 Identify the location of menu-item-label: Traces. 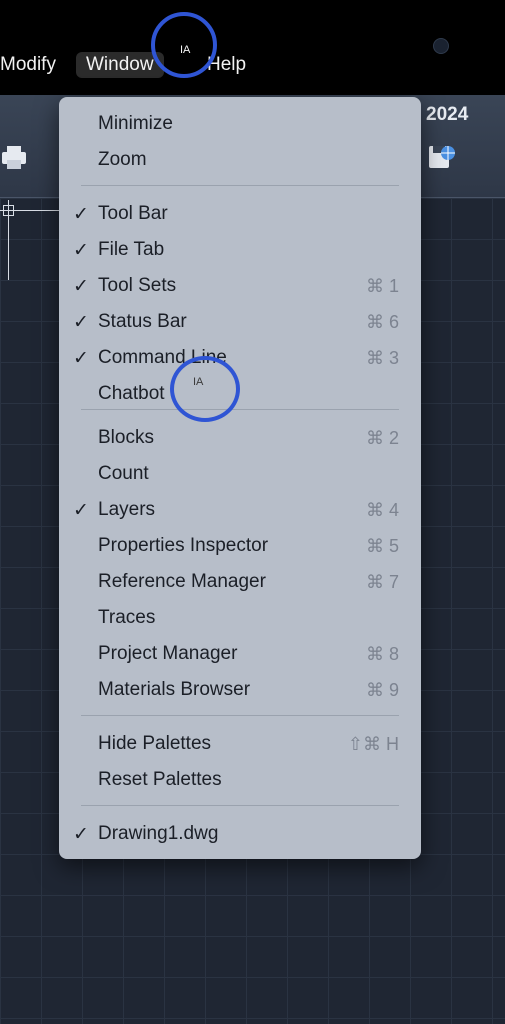
(127, 617).